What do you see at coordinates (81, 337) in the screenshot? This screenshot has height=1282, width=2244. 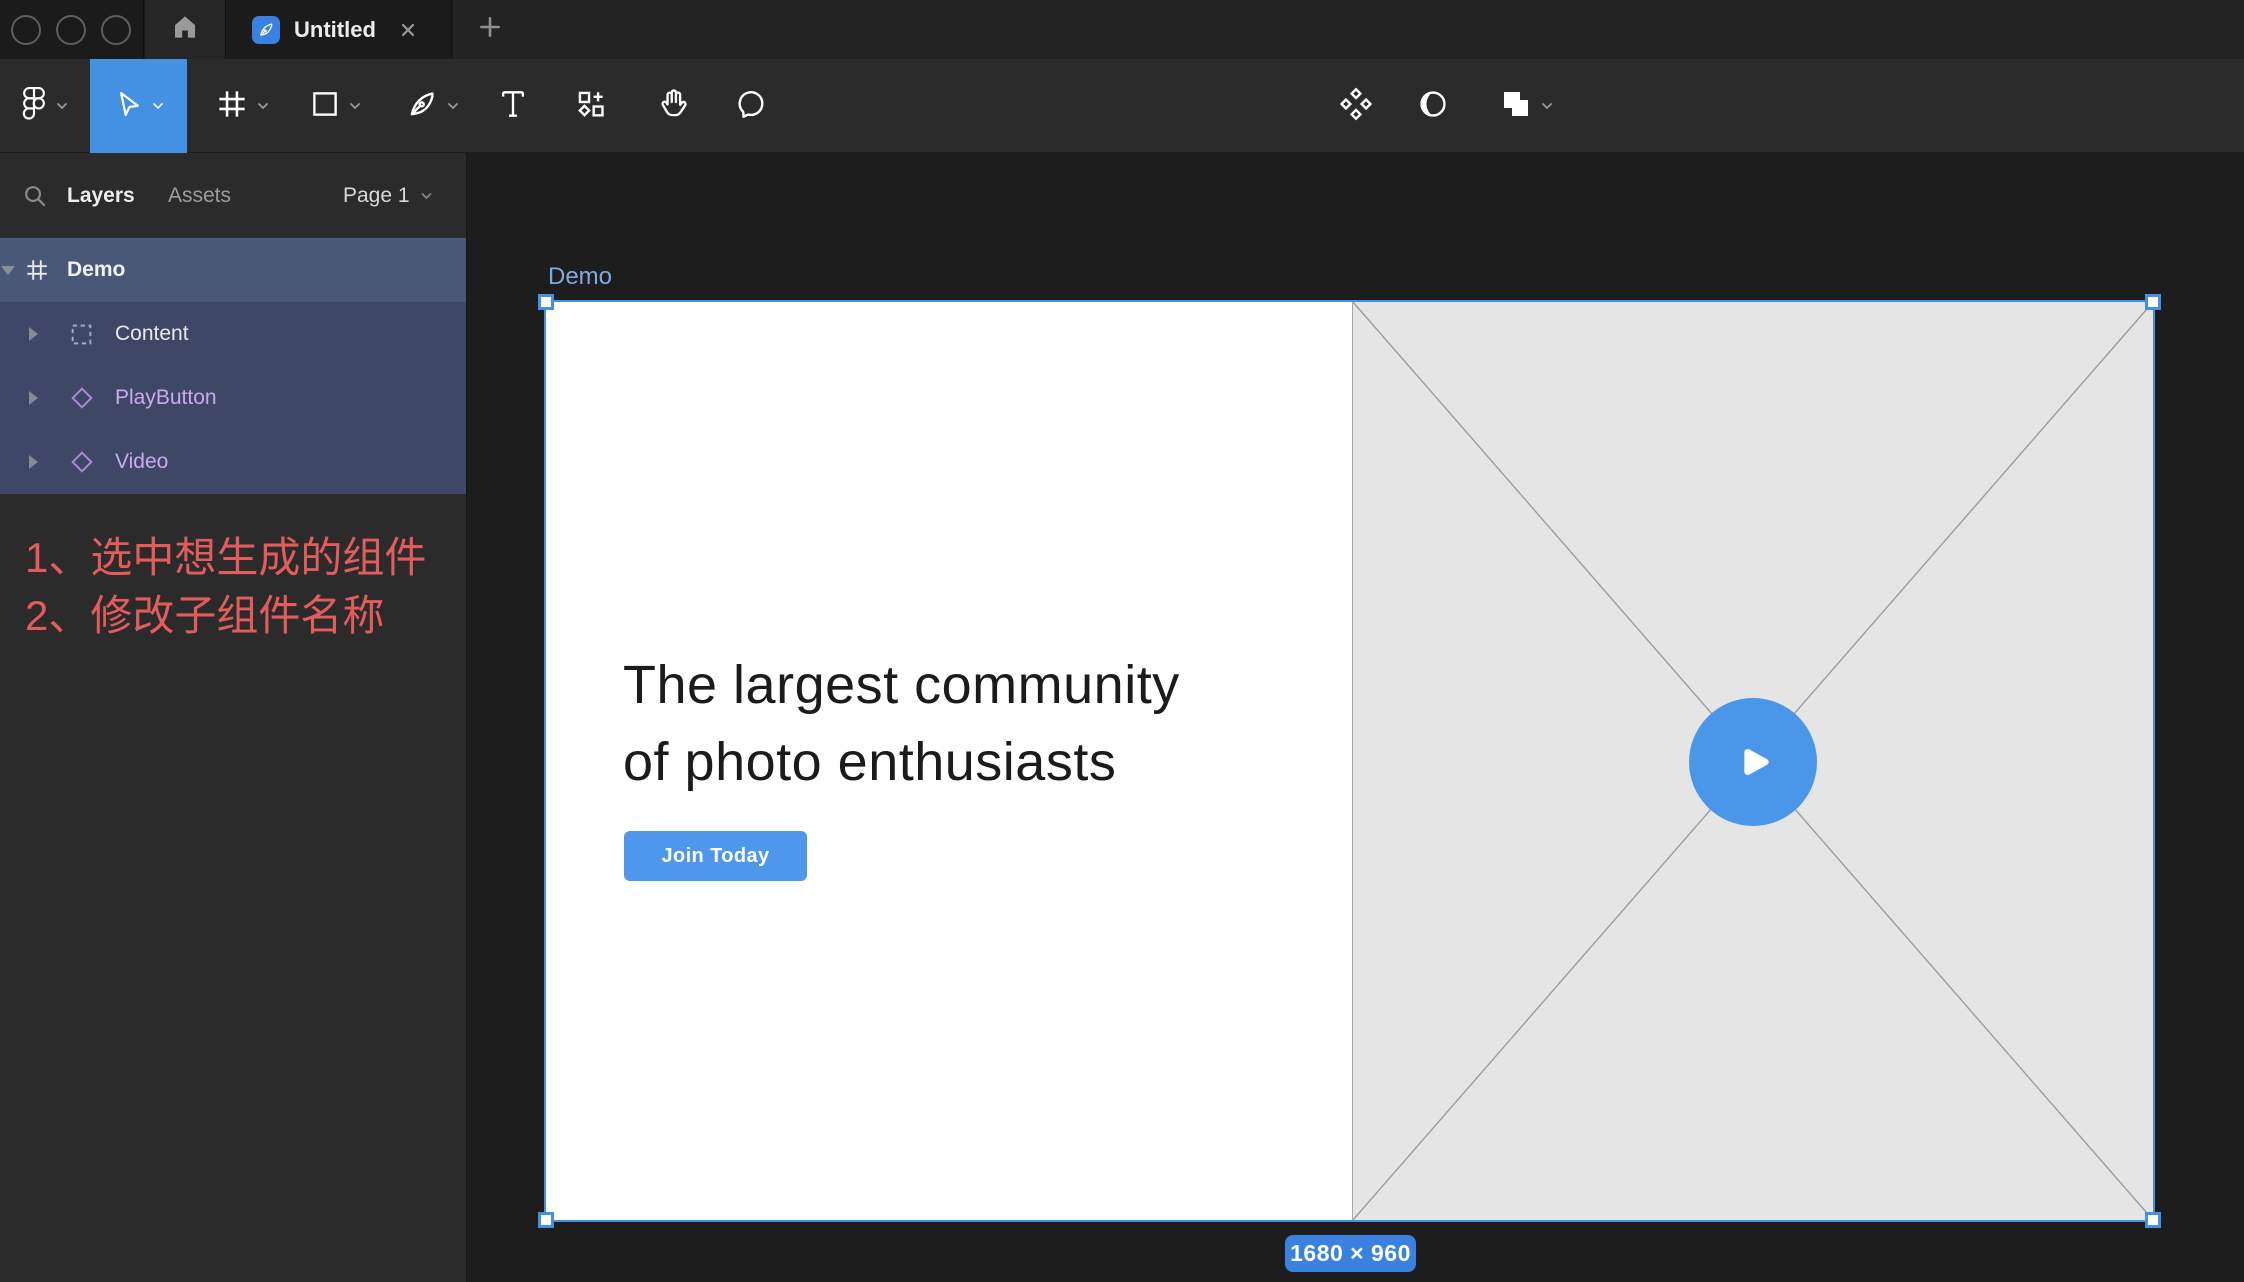 I see `group-layer-icon` at bounding box center [81, 337].